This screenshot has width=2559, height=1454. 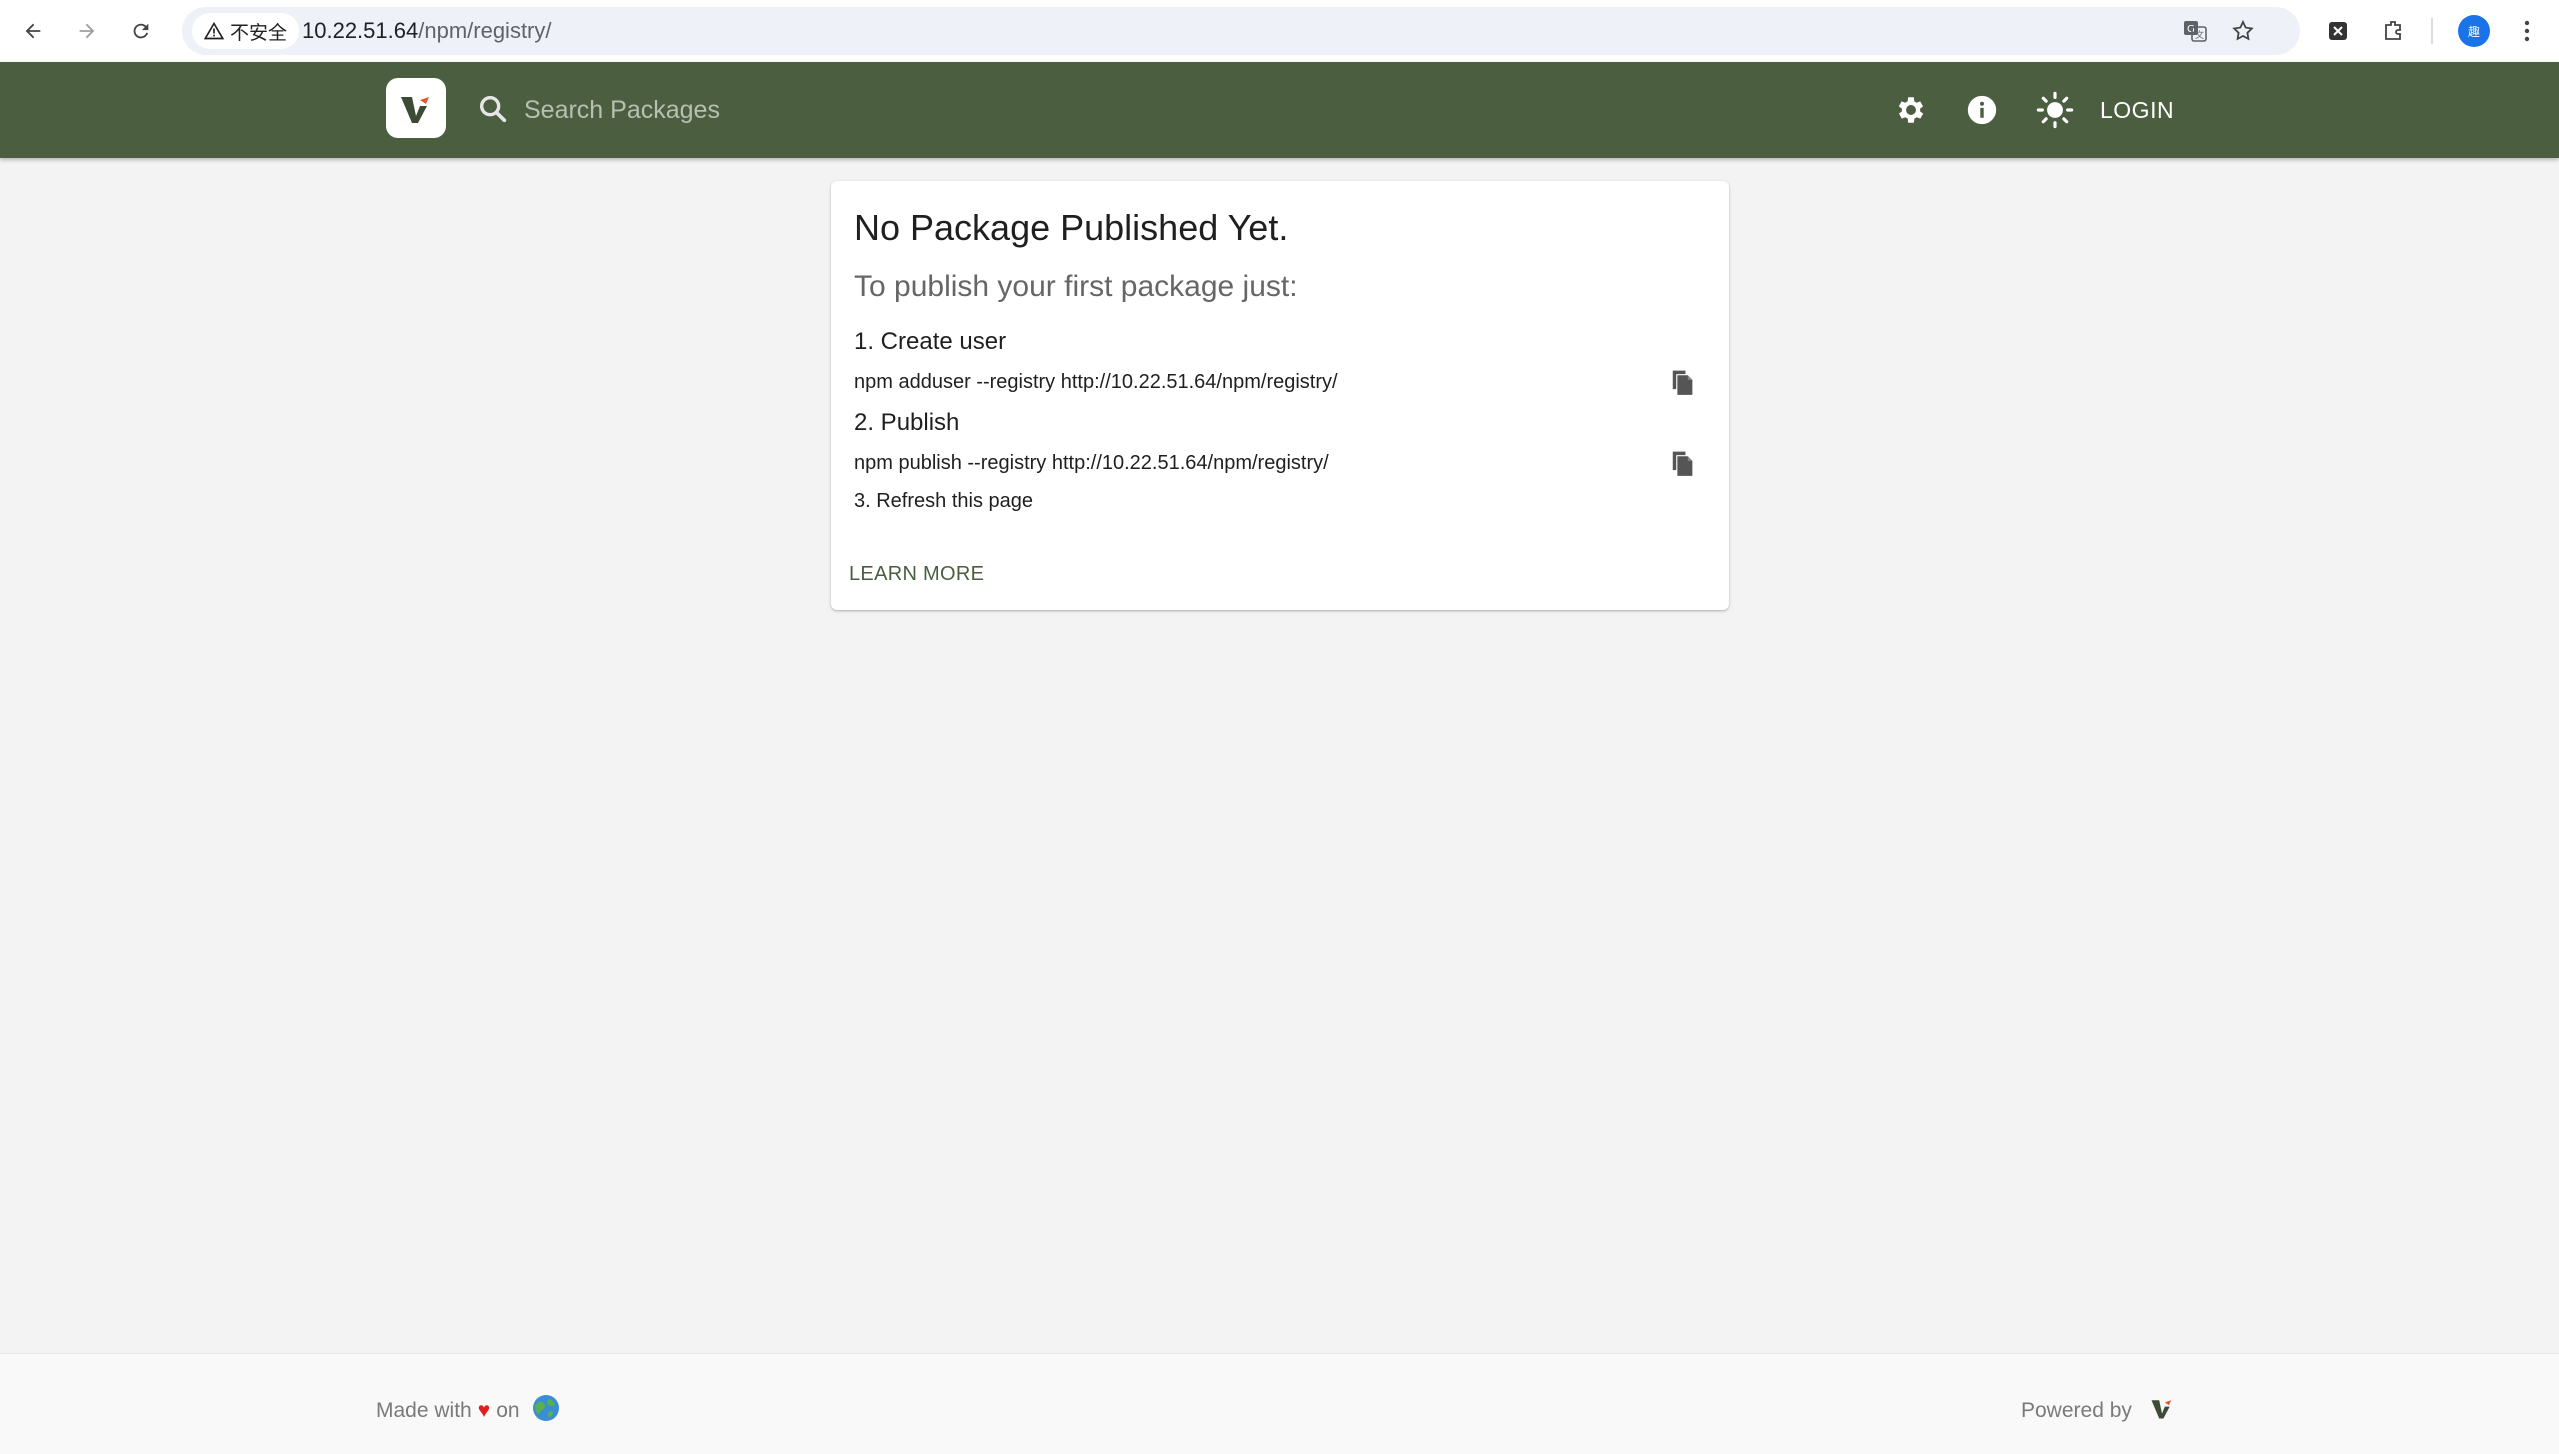 What do you see at coordinates (943, 501) in the screenshot?
I see `step-refresh: 3. Refresh this page` at bounding box center [943, 501].